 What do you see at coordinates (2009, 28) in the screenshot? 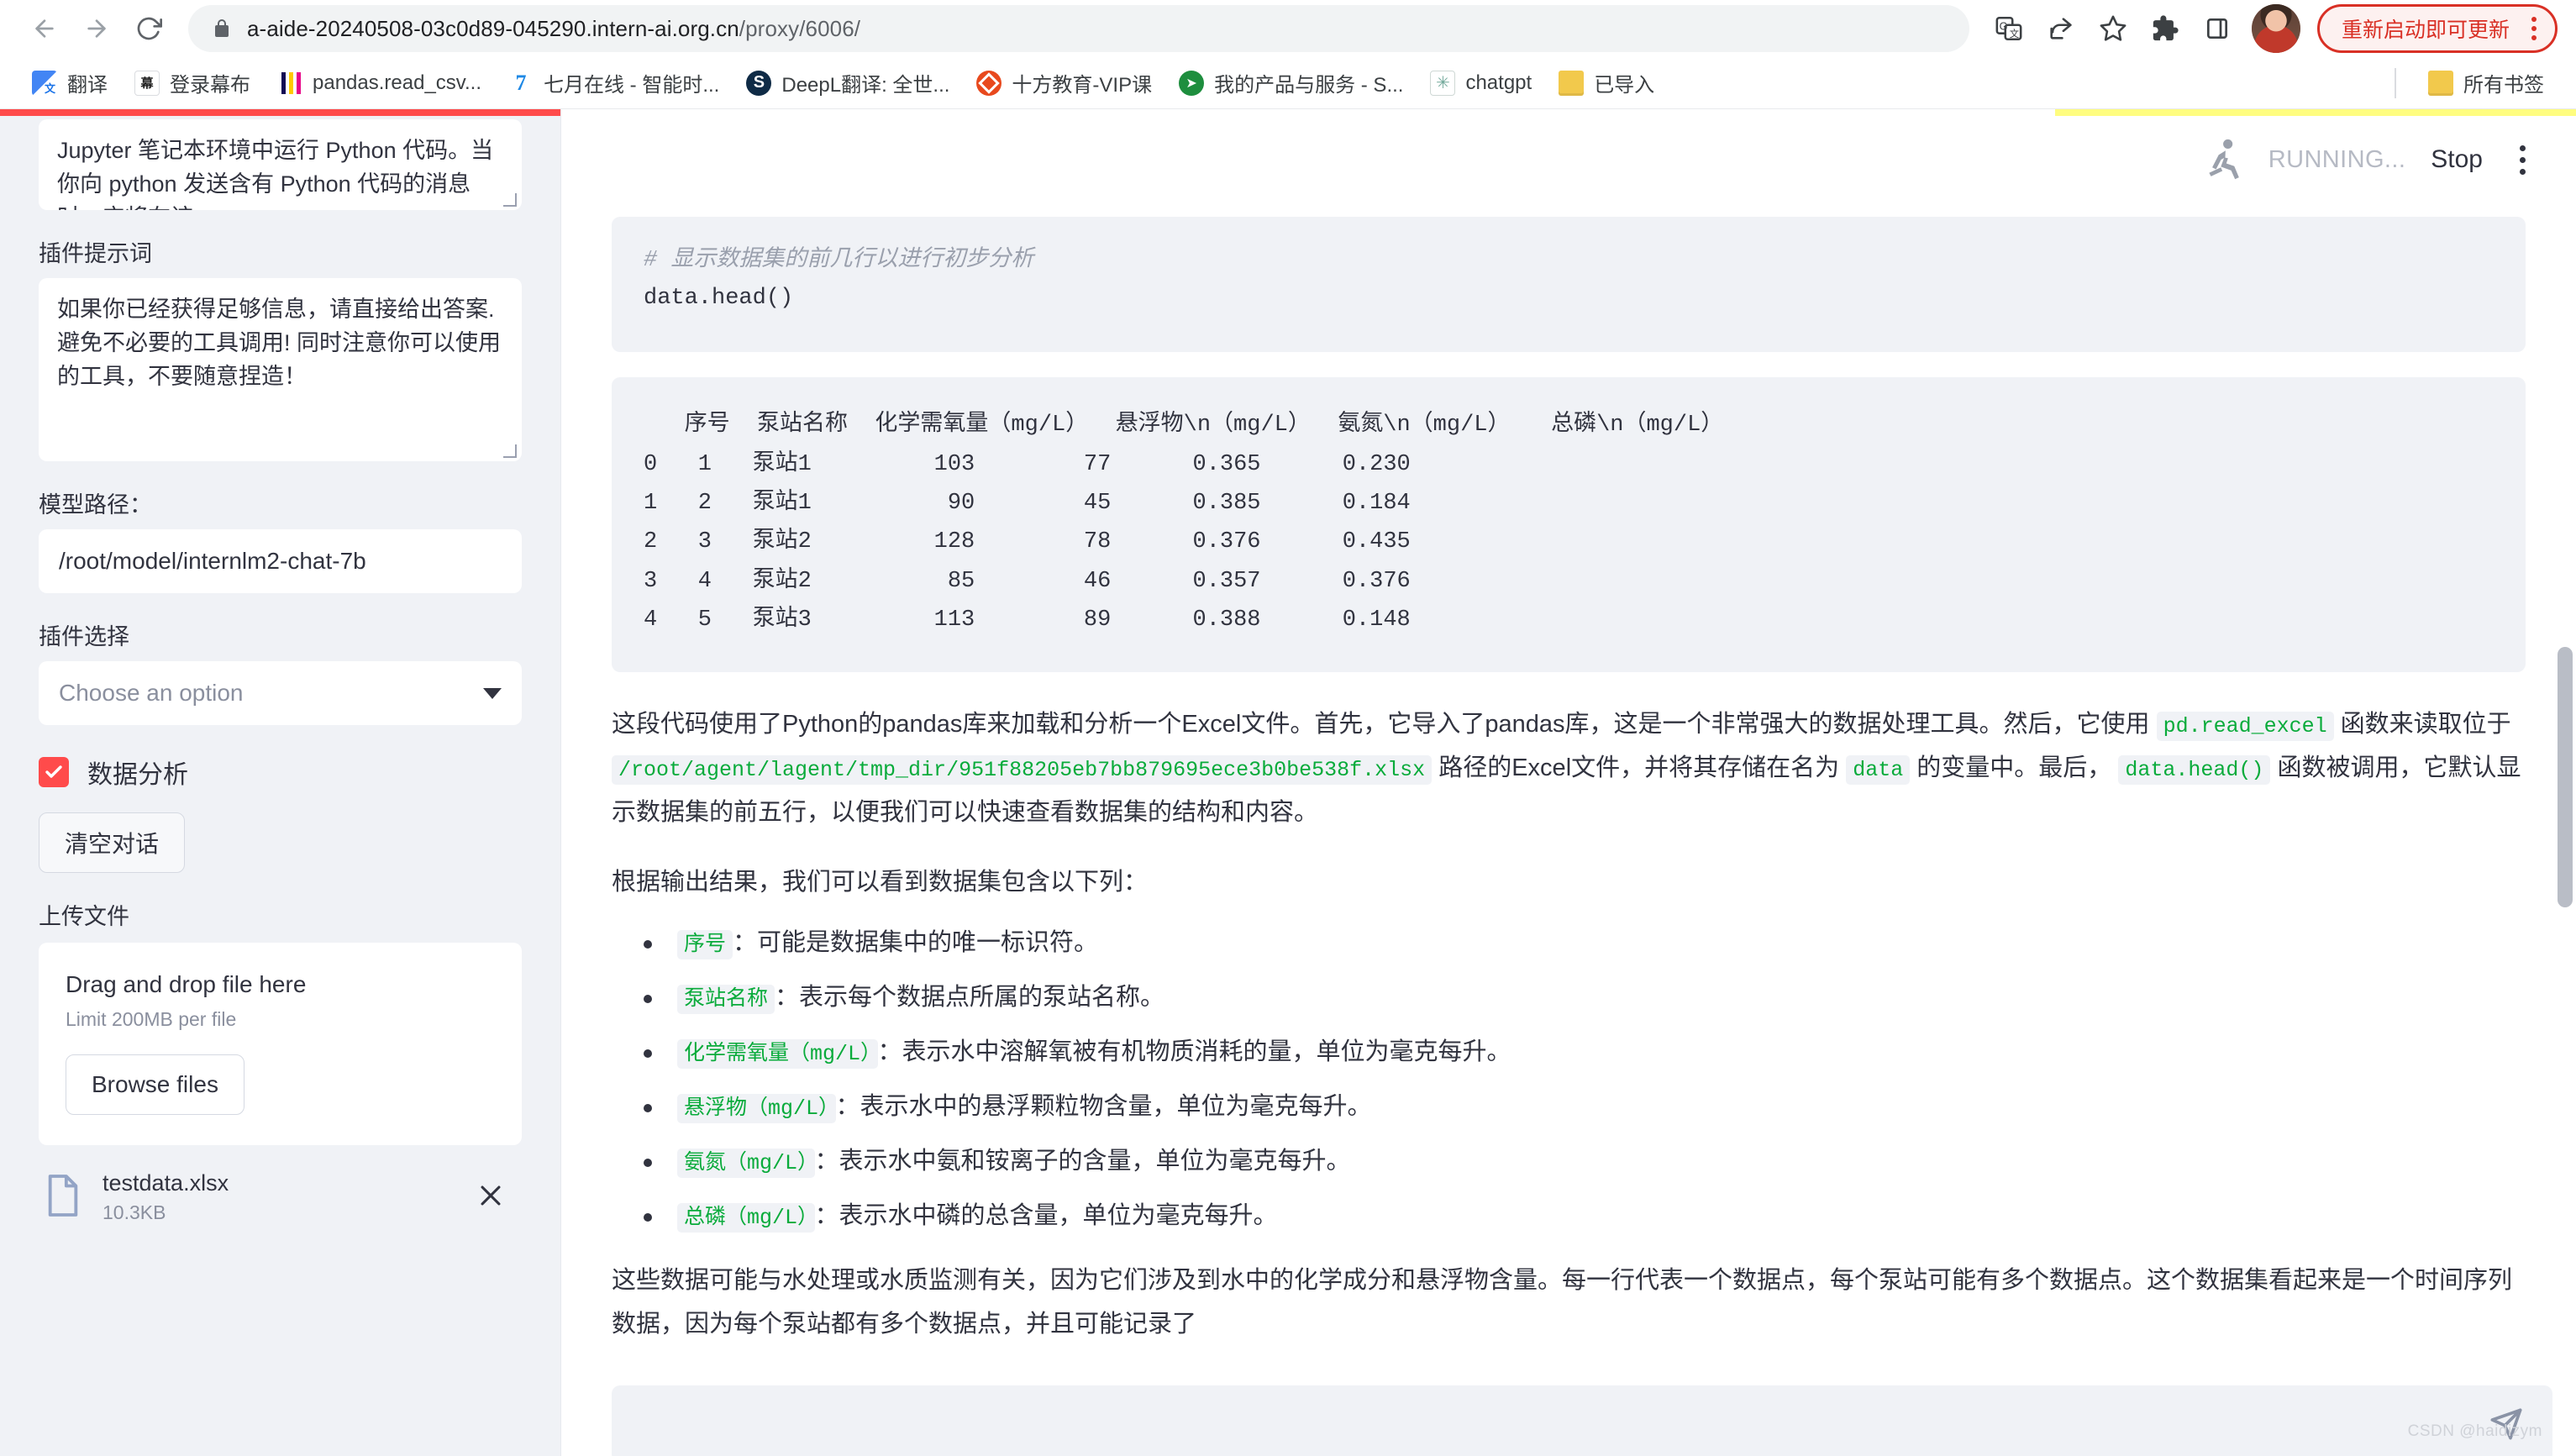
I see `translate-icon: G文` at bounding box center [2009, 28].